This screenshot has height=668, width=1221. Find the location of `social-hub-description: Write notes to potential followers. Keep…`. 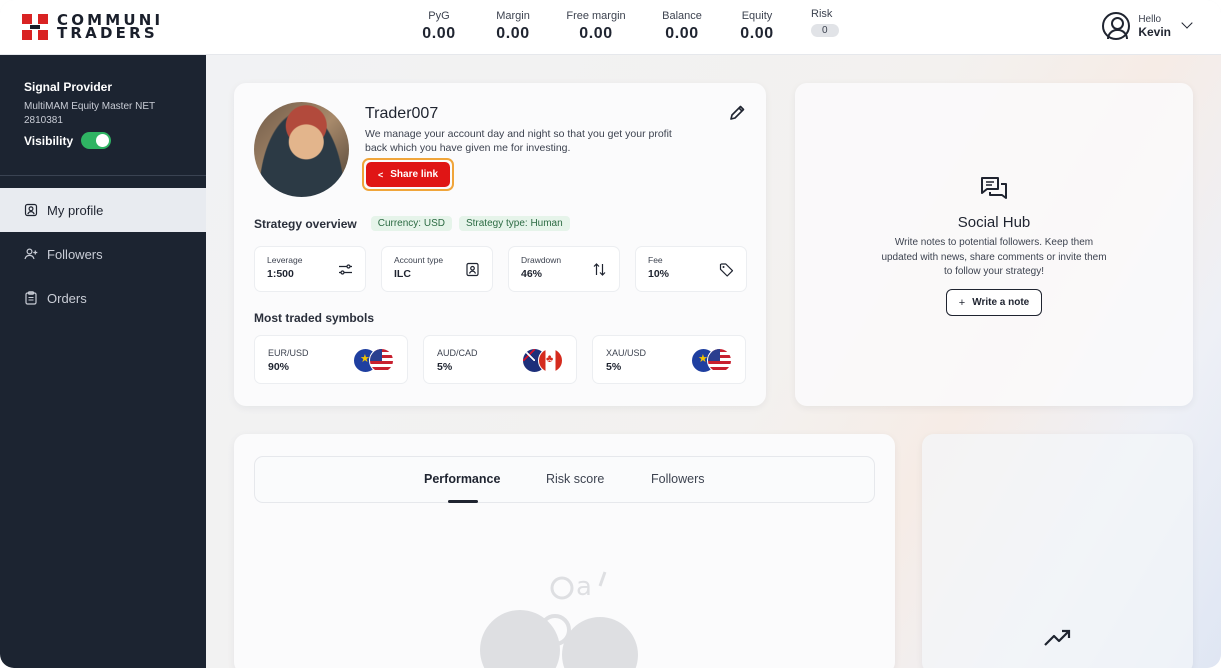

social-hub-description: Write notes to potential followers. Keep… is located at coordinates (994, 257).